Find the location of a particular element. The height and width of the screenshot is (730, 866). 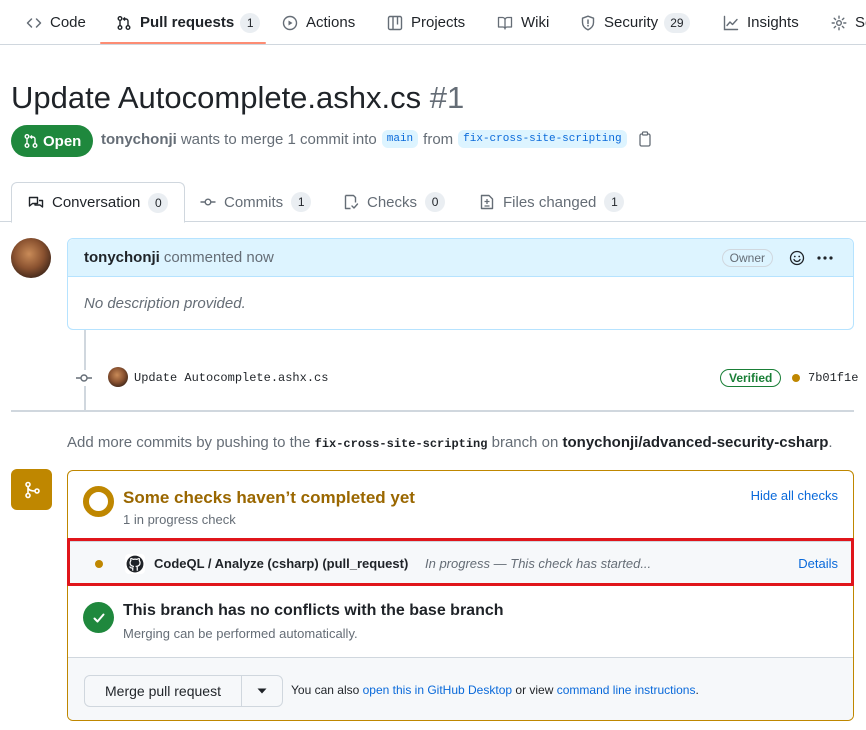

tab-code: Code is located at coordinates (56, 22).